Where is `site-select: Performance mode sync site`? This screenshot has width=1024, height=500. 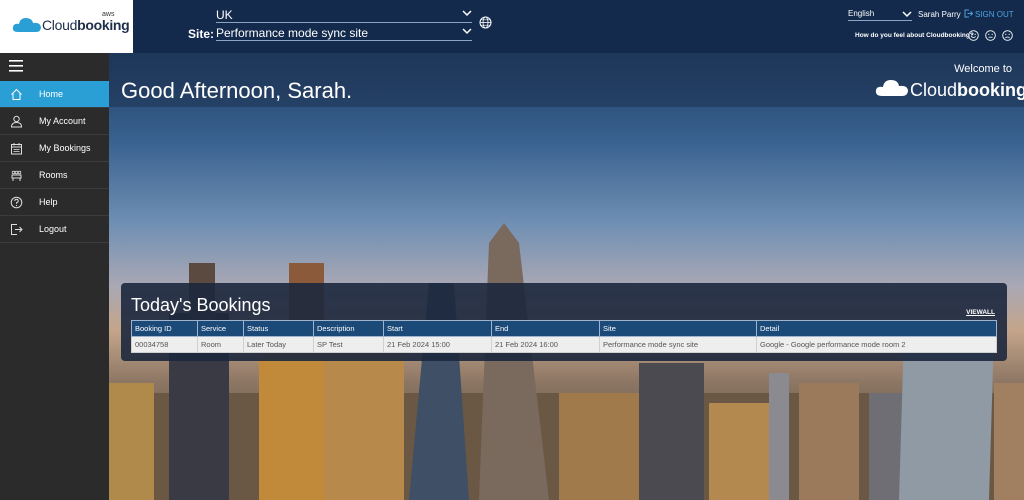 site-select: Performance mode sync site is located at coordinates (344, 33).